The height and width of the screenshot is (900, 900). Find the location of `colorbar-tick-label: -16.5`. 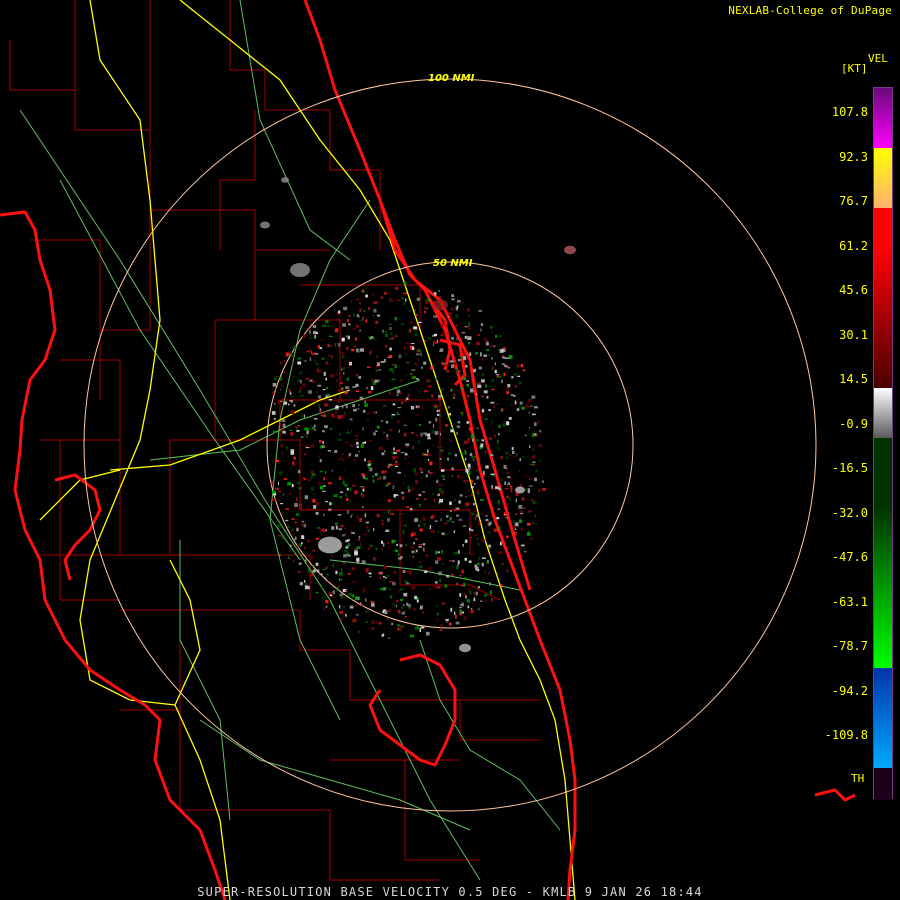

colorbar-tick-label: -16.5 is located at coordinates (849, 468).